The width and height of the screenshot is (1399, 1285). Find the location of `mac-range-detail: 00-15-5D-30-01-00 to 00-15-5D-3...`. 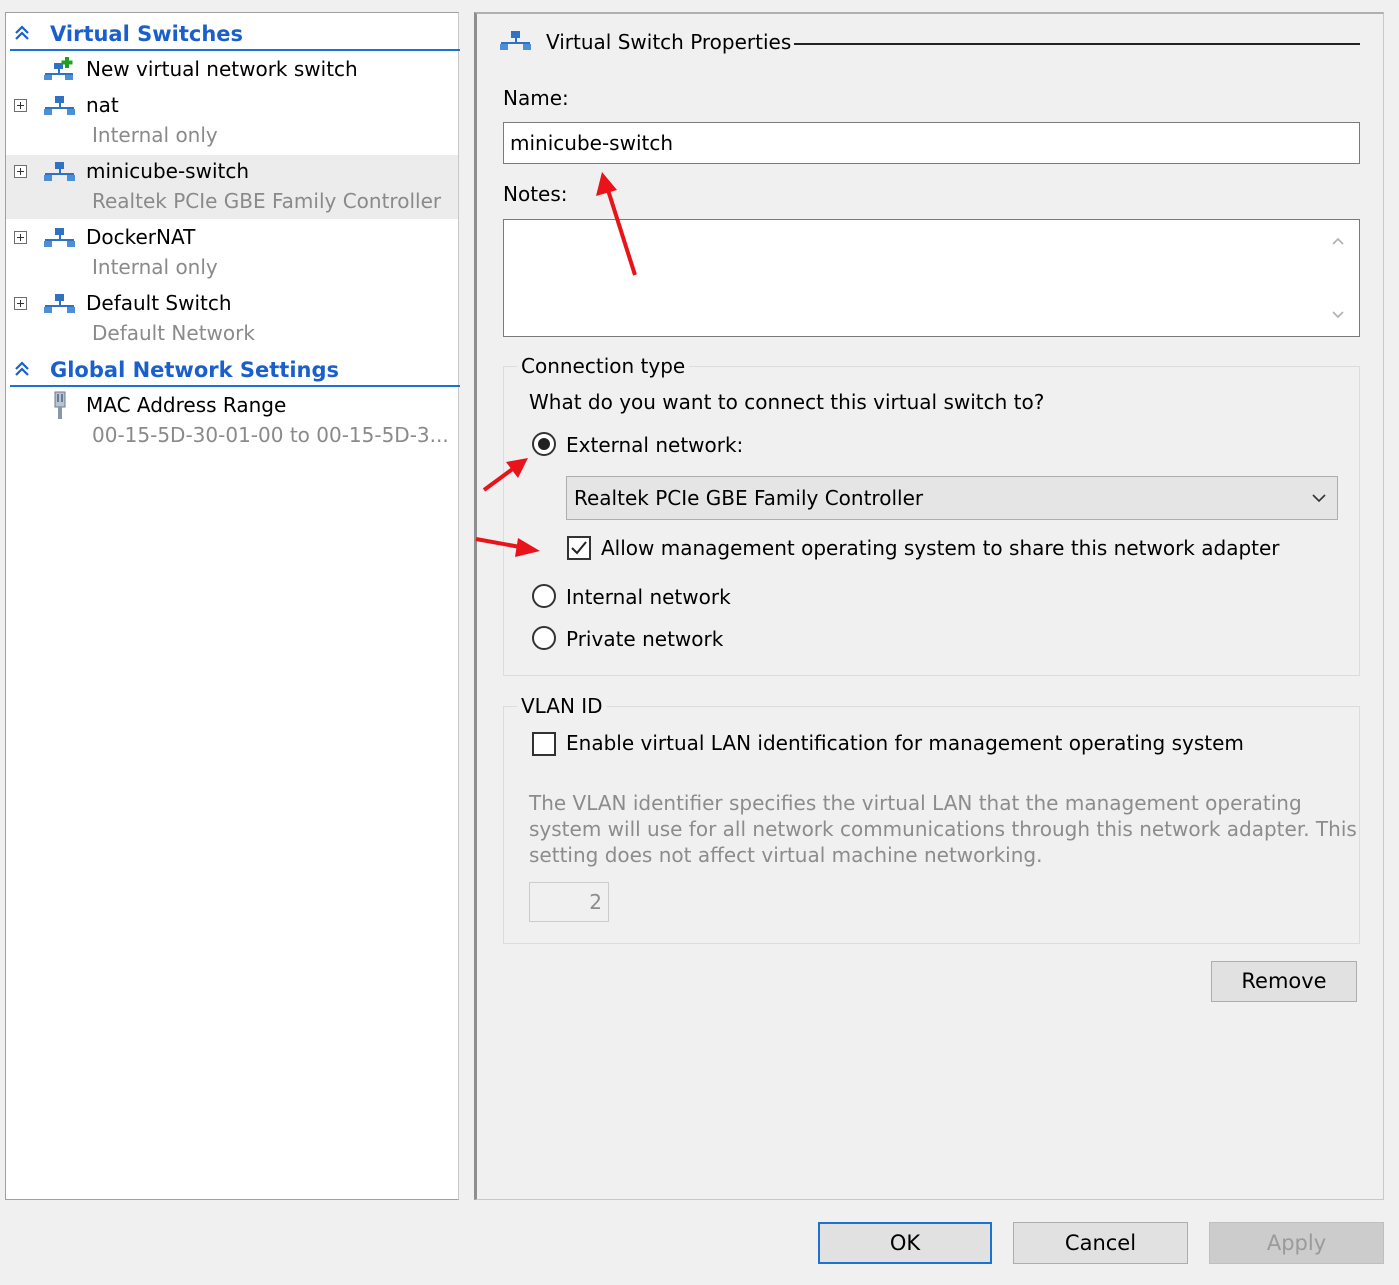

mac-range-detail: 00-15-5D-30-01-00 to 00-15-5D-3... is located at coordinates (270, 435).